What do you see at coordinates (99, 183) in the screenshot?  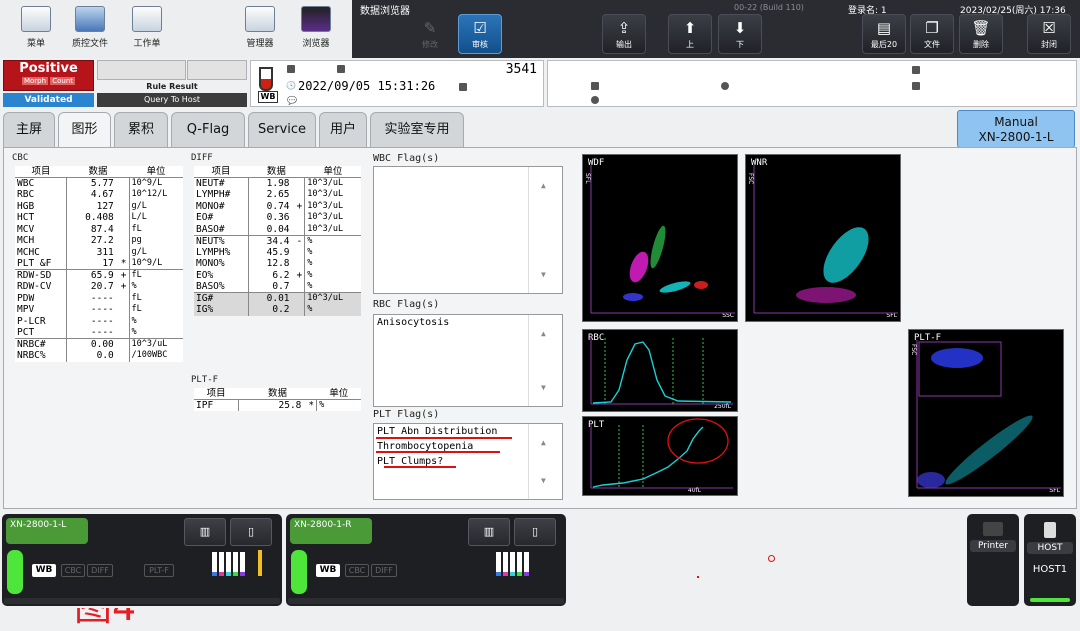 I see `table-row: WBC 5.77 10^9/L` at bounding box center [99, 183].